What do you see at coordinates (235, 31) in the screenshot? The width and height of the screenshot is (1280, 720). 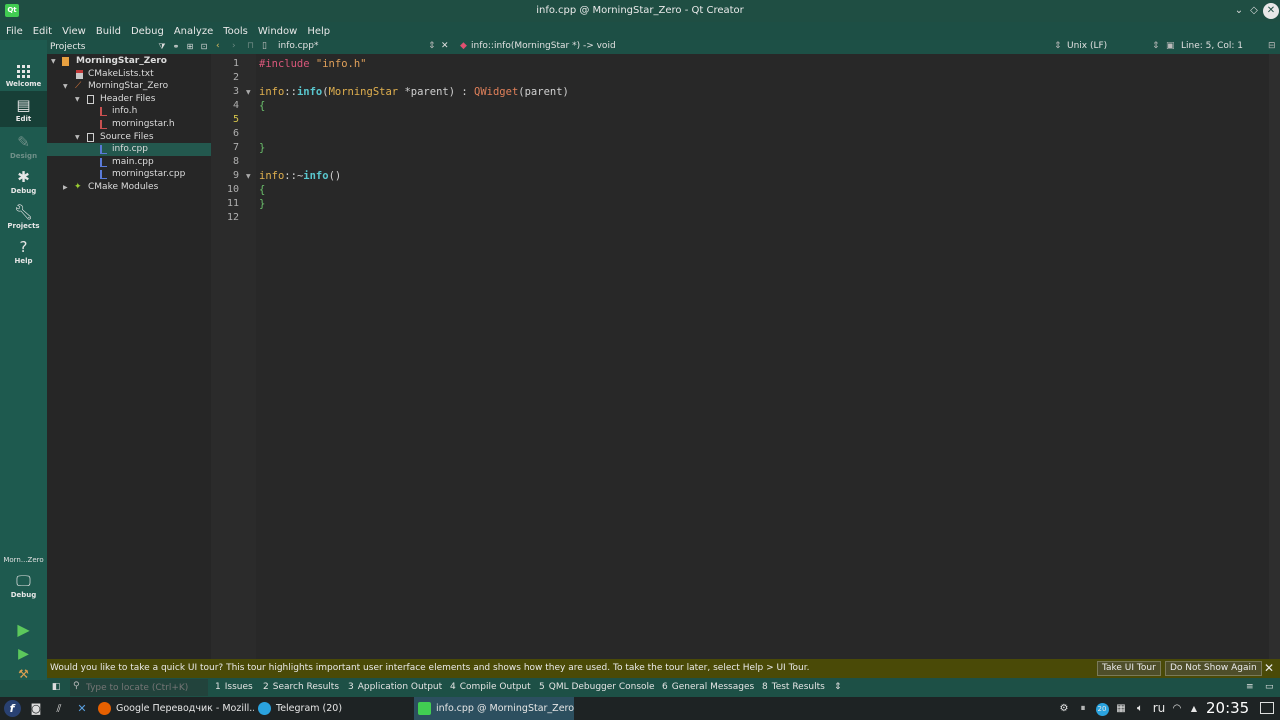 I see `menu-tools: Tools` at bounding box center [235, 31].